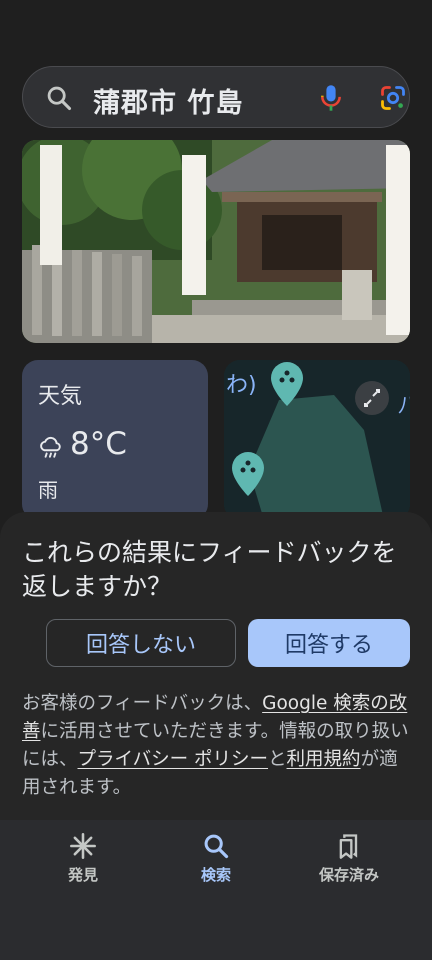 This screenshot has width=432, height=960. I want to click on asterisk-icon, so click(83, 846).